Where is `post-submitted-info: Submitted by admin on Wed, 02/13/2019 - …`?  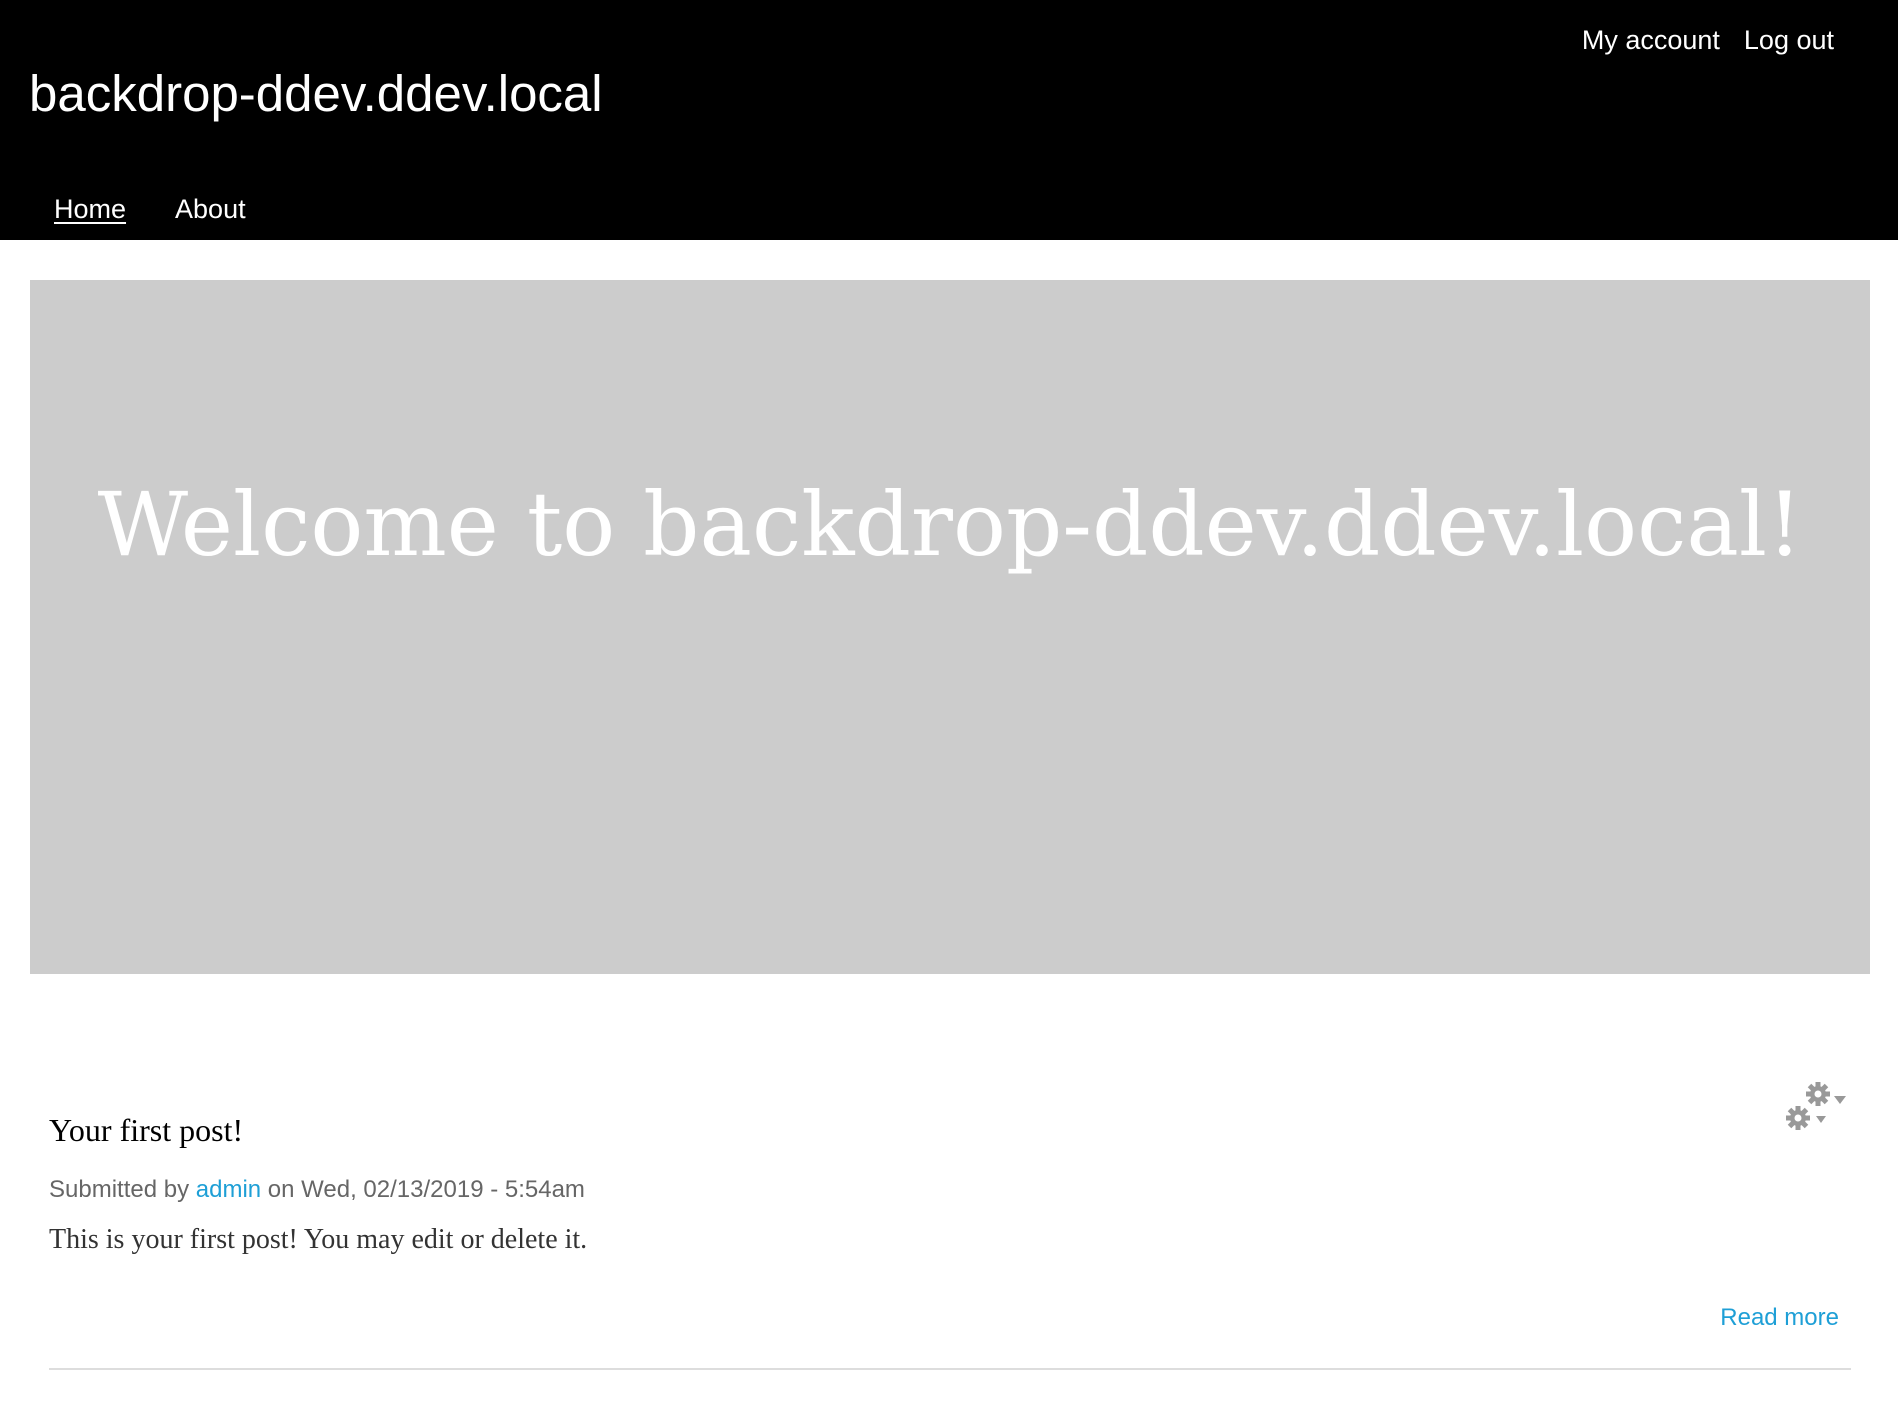
post-submitted-info: Submitted by admin on Wed, 02/13/2019 - … is located at coordinates (317, 1190).